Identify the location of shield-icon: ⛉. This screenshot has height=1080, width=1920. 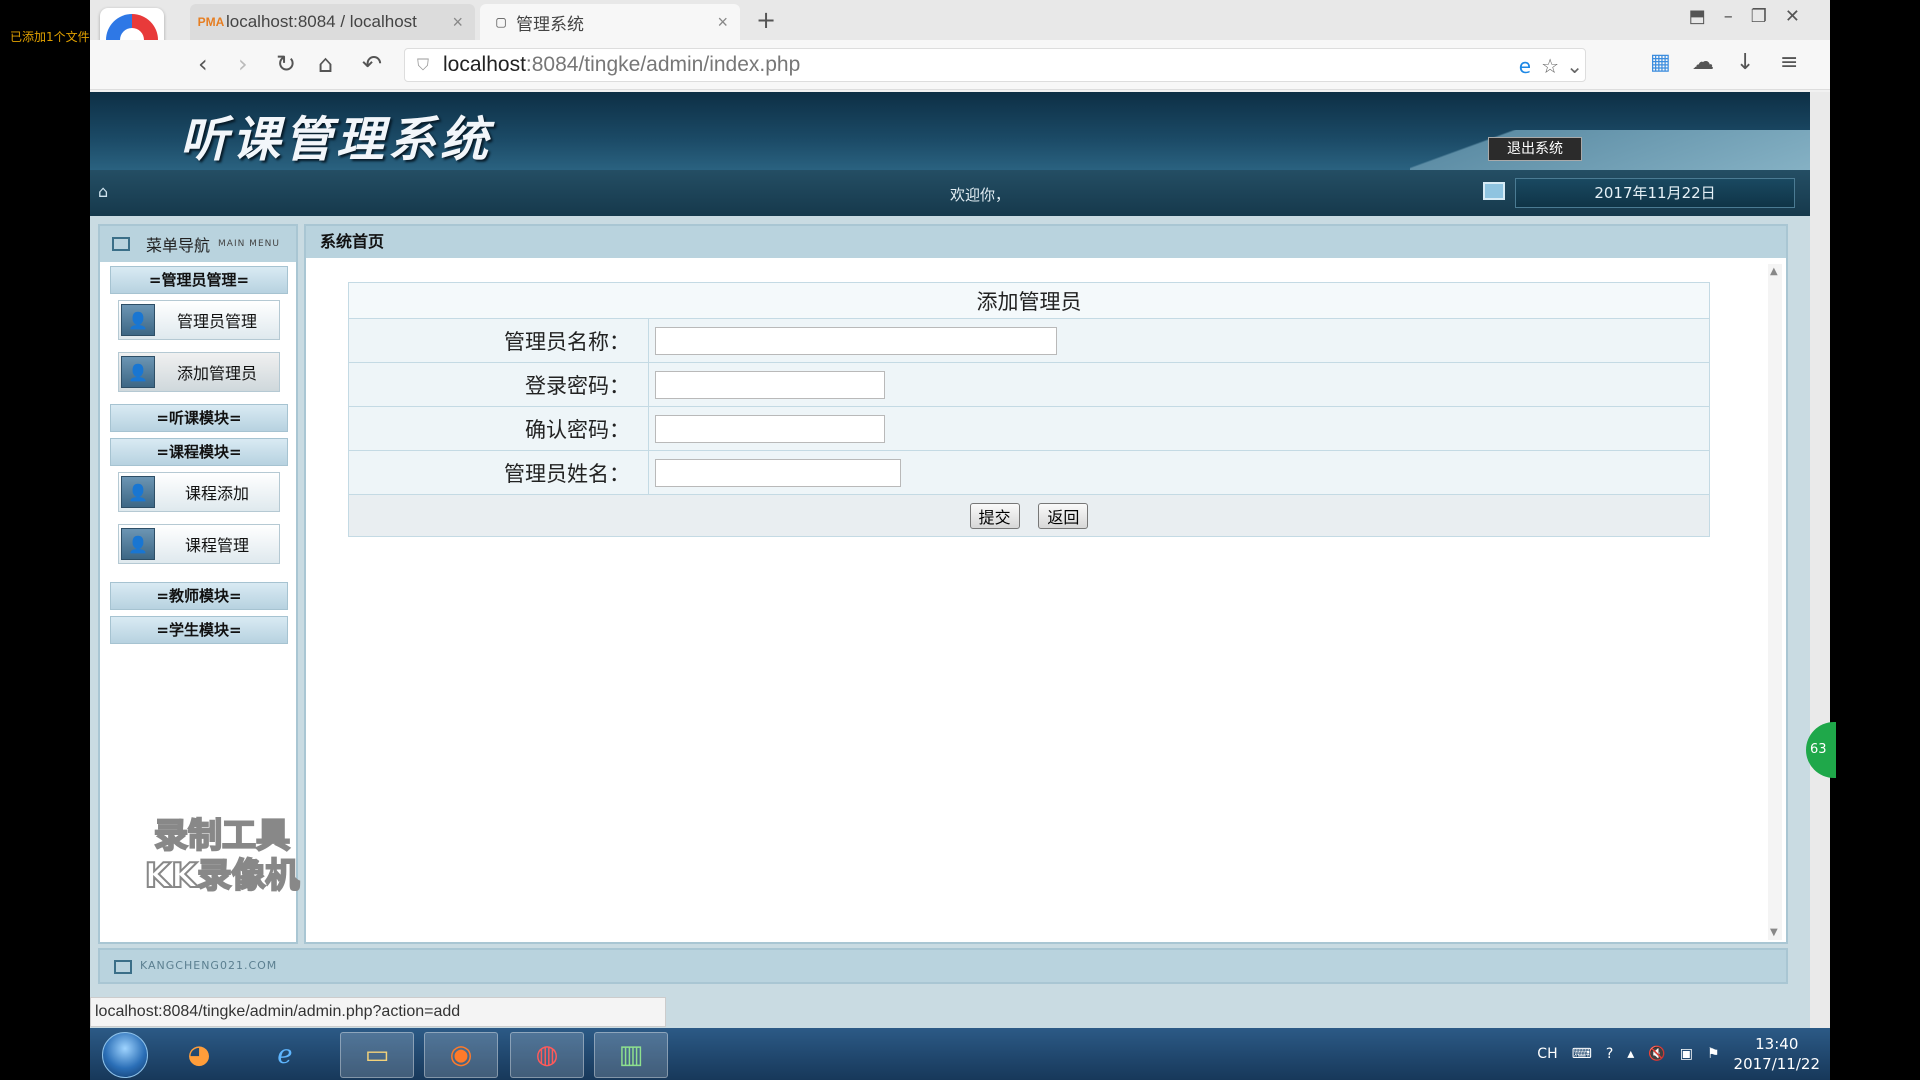
(423, 64).